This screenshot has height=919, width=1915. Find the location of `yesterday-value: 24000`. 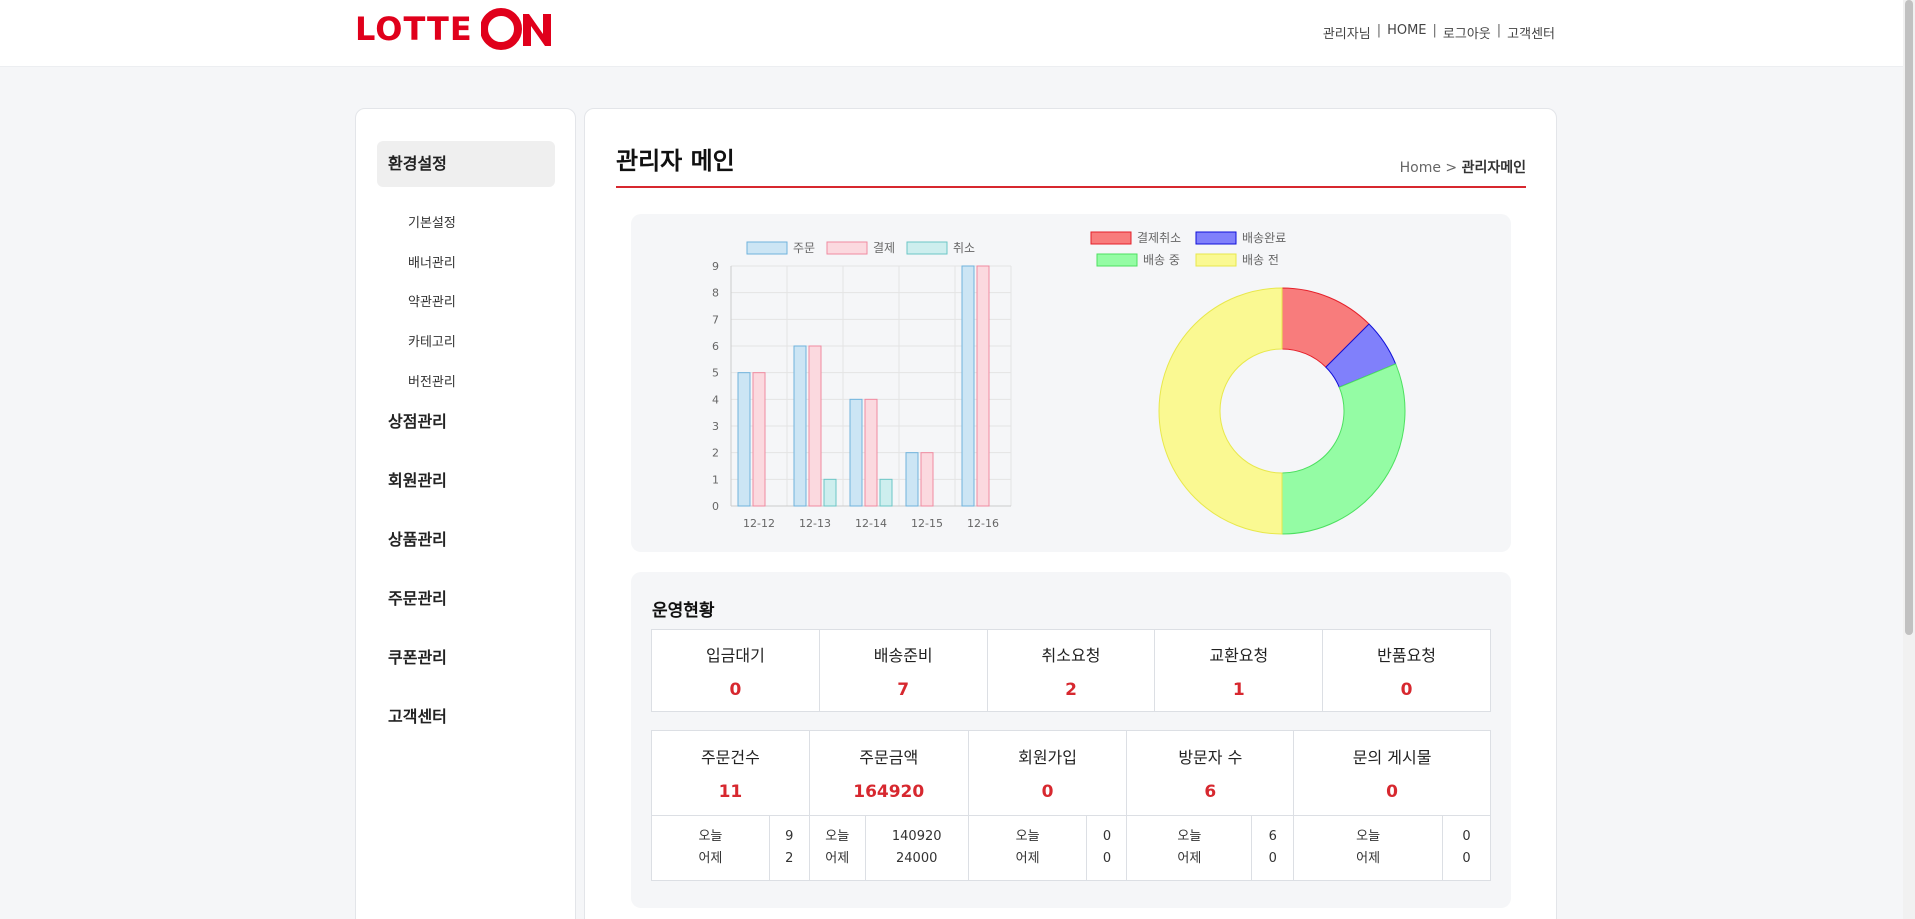

yesterday-value: 24000 is located at coordinates (917, 858).